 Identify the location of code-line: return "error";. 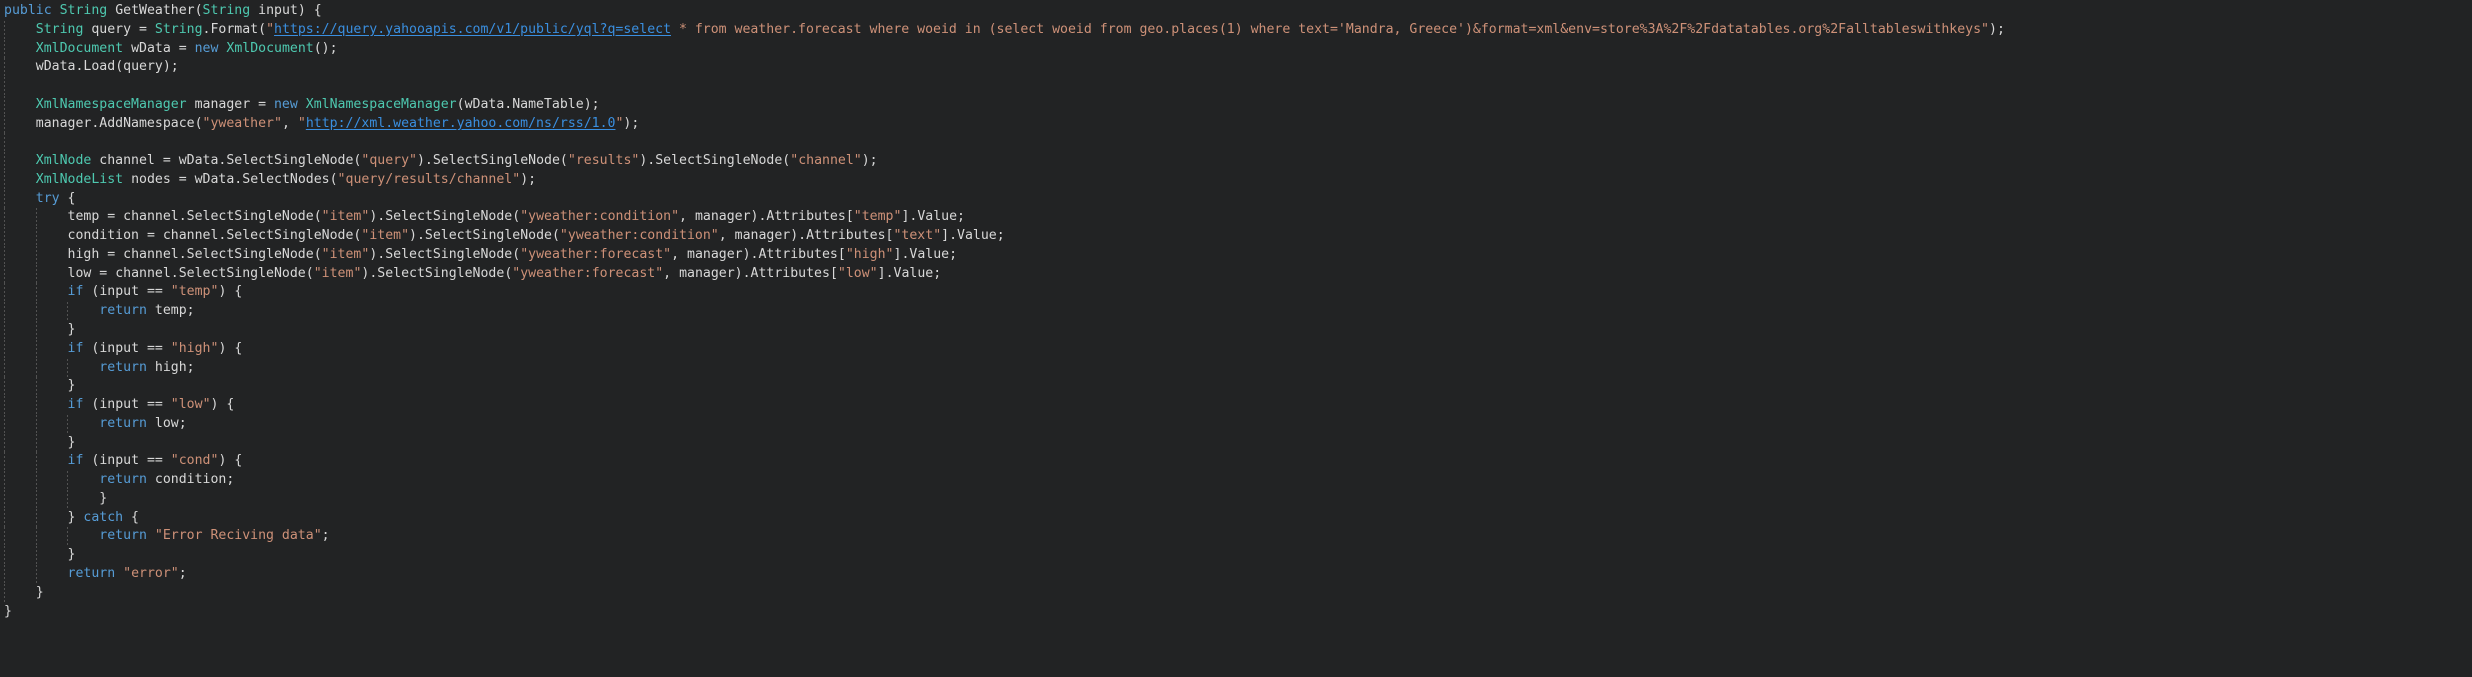
(1236, 574).